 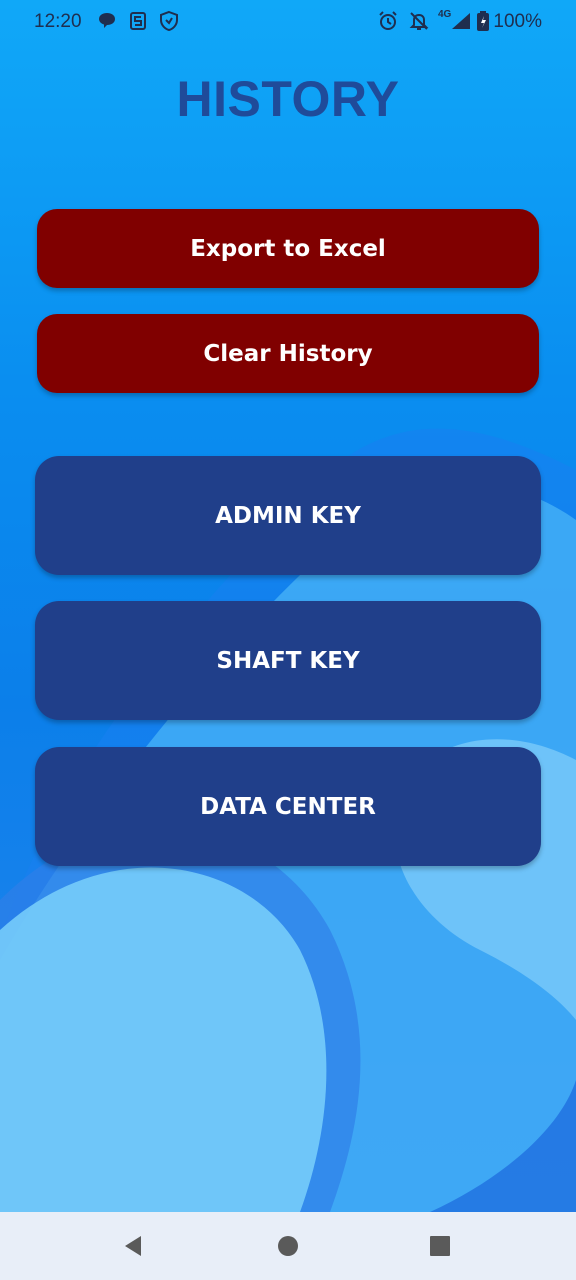 I want to click on home-button, so click(x=288, y=1246).